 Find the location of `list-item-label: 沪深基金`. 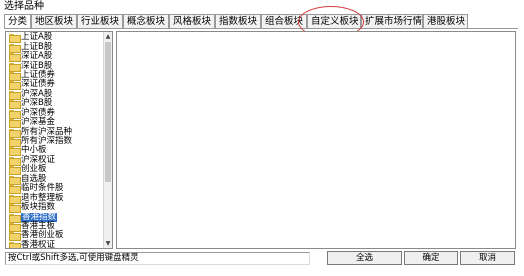

list-item-label: 沪深基金 is located at coordinates (38, 122).